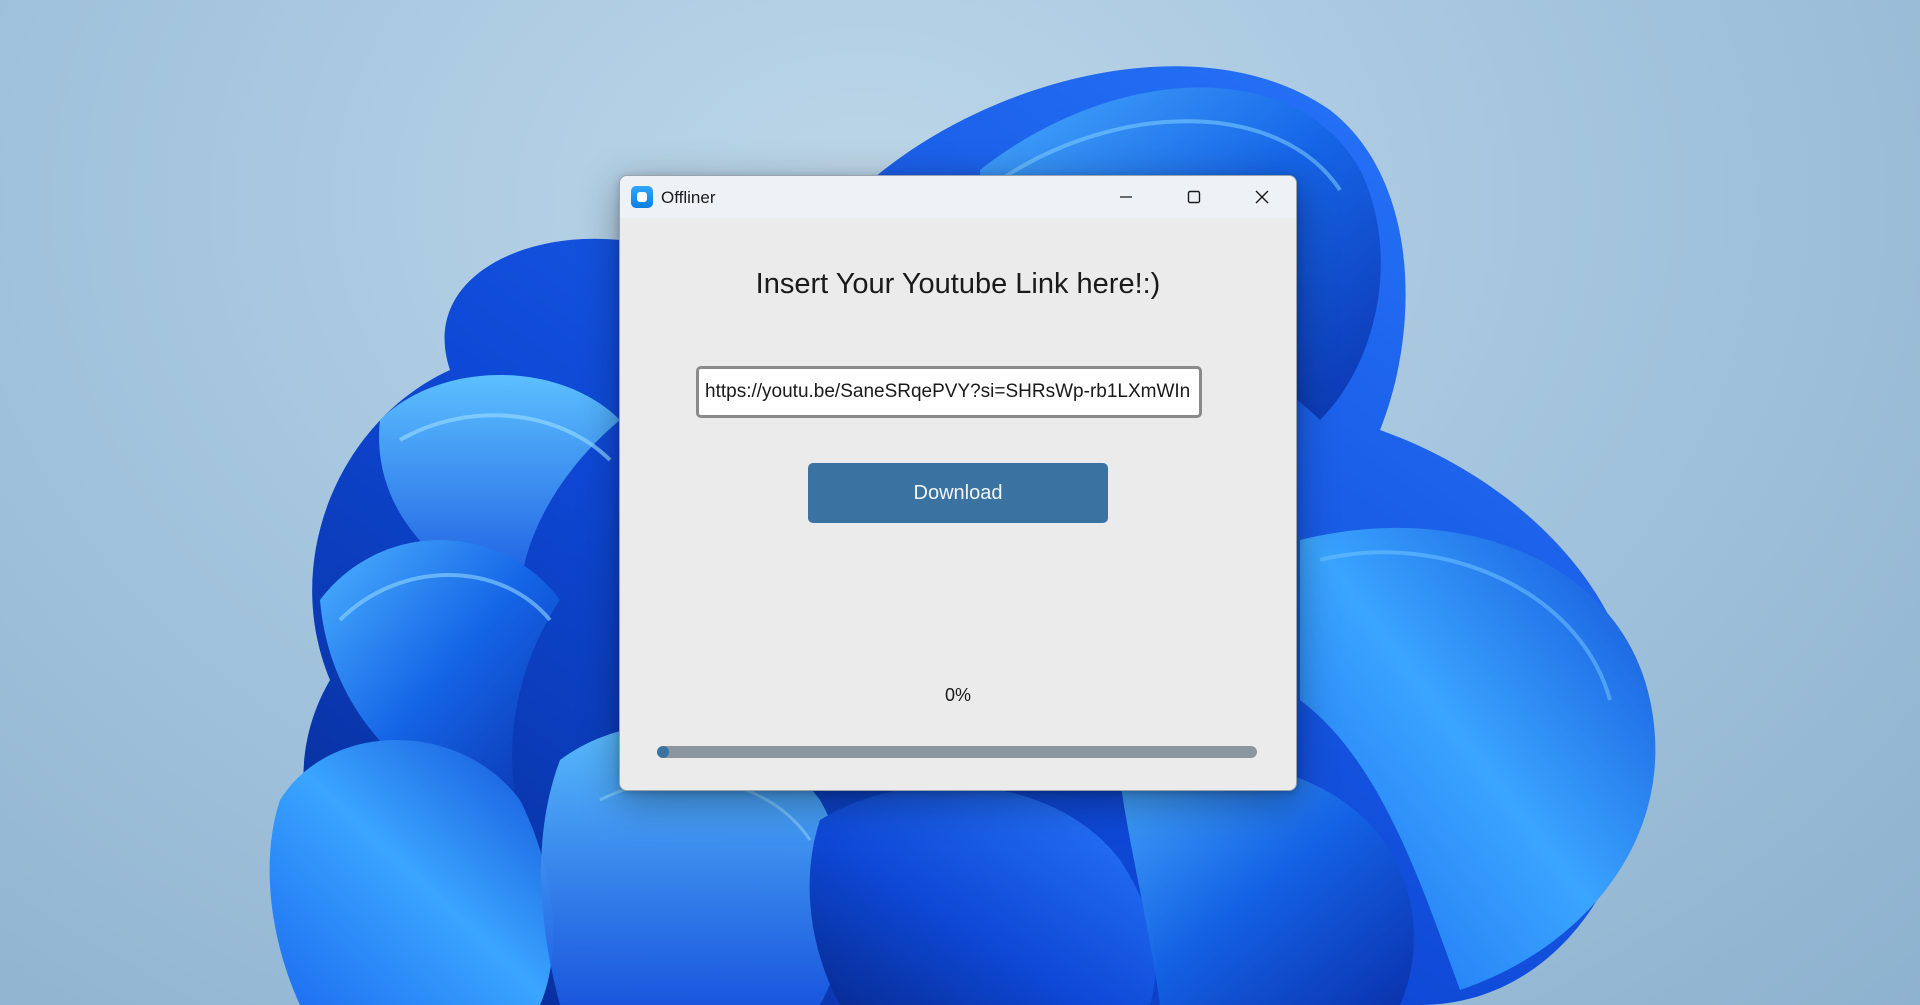 This screenshot has height=1005, width=1920. I want to click on progress-bar, so click(957, 752).